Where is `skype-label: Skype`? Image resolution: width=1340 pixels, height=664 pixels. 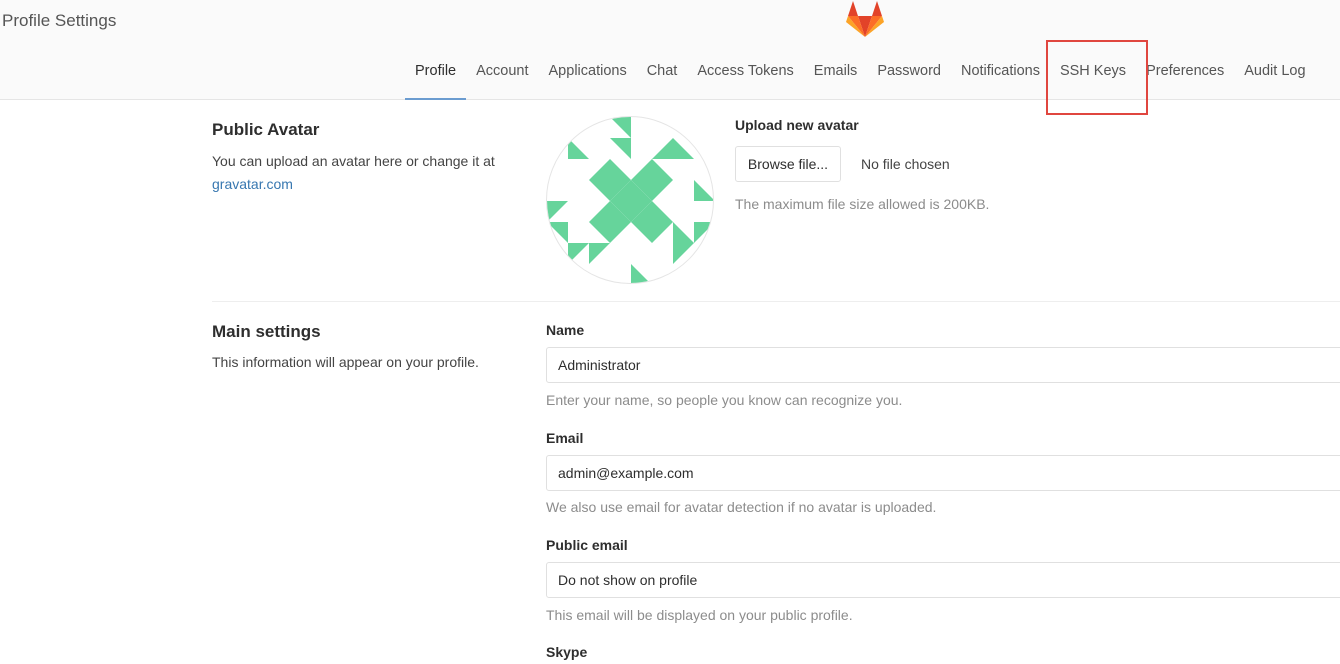
skype-label: Skype is located at coordinates (567, 652).